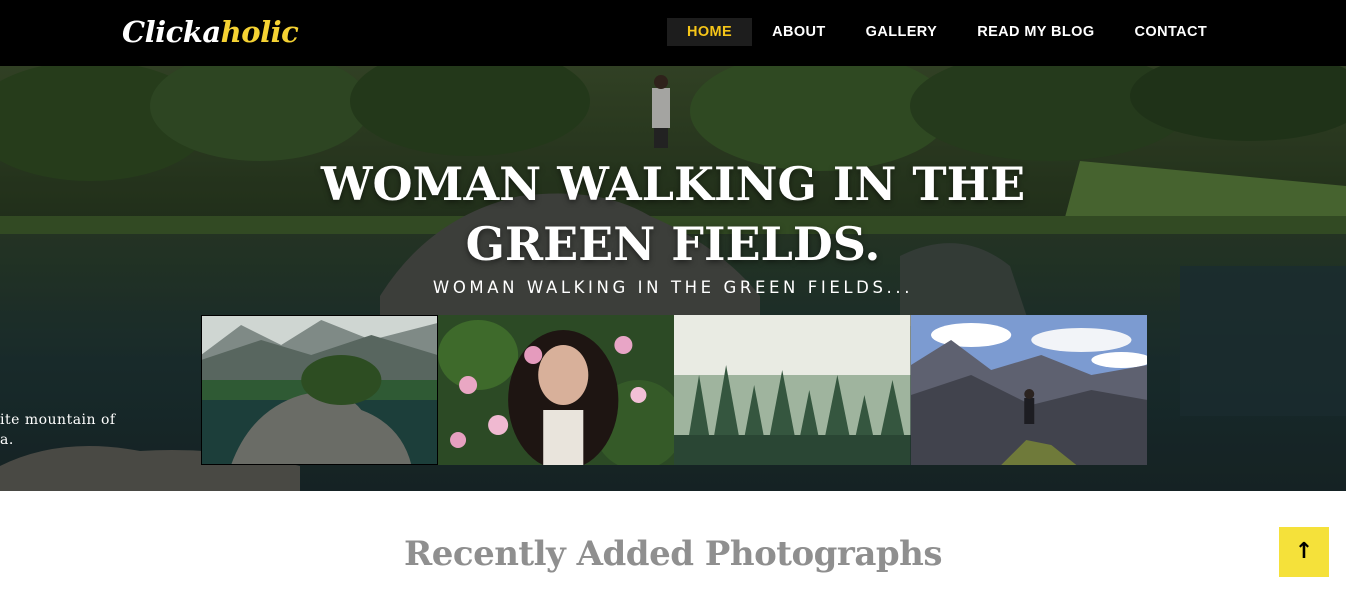 The height and width of the screenshot is (594, 1346). What do you see at coordinates (555, 390) in the screenshot?
I see `woman-flowers-thumbnail` at bounding box center [555, 390].